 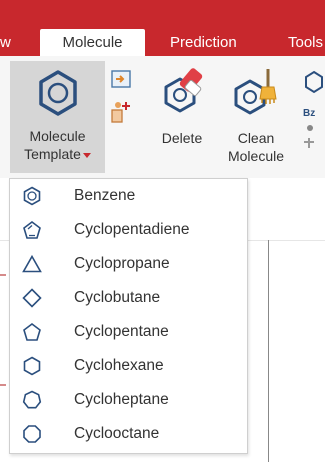 I want to click on template-item-cyclobutane: Cyclobutane, so click(x=128, y=298).